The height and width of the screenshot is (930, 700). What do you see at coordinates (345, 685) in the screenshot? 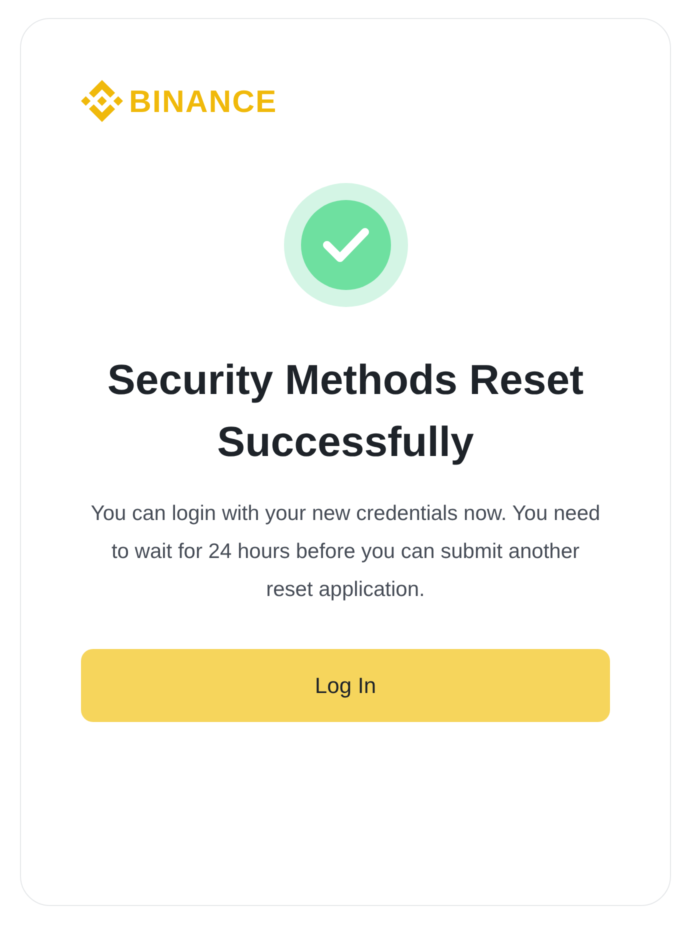
I see `login-button: Log In` at bounding box center [345, 685].